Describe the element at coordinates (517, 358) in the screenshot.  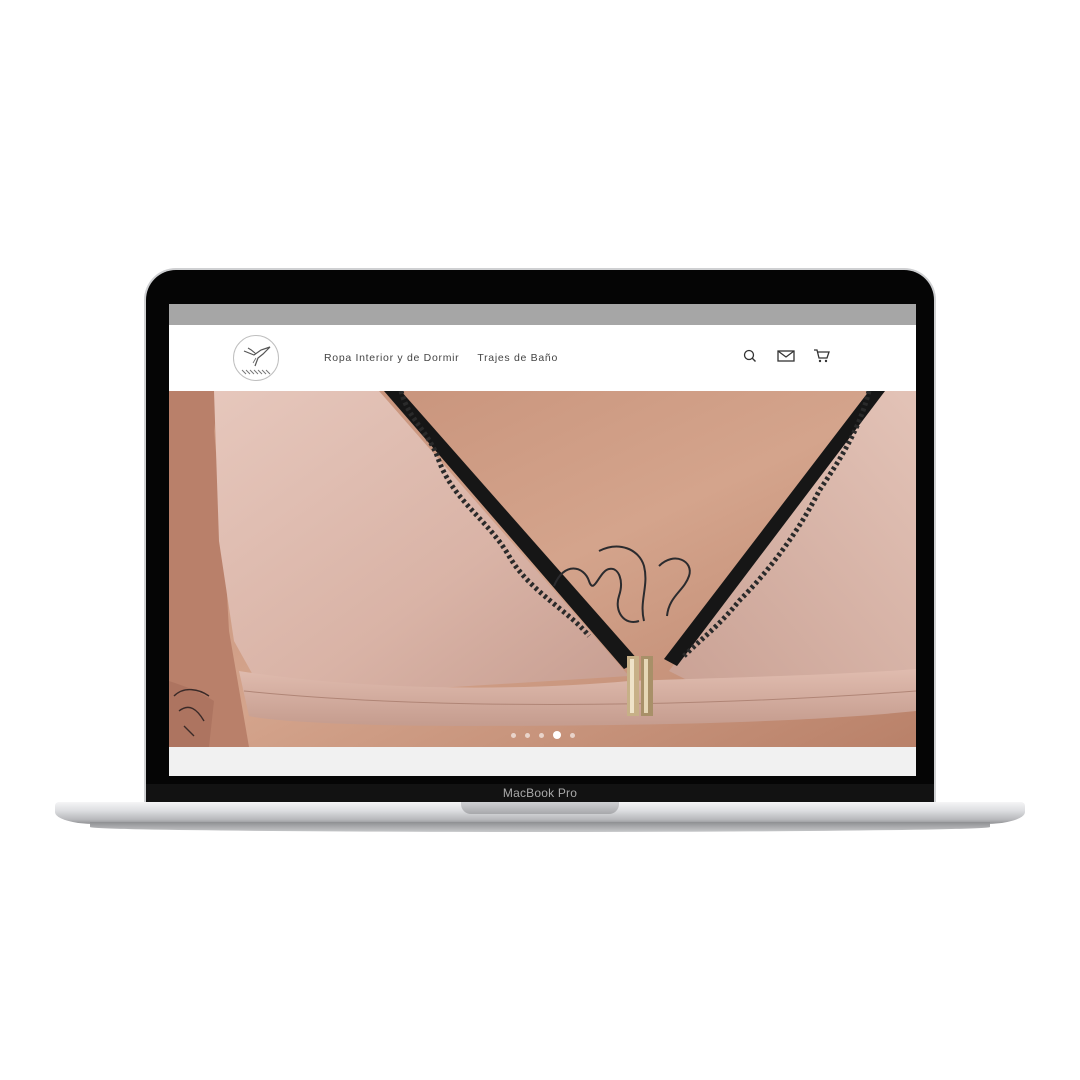
I see `nav-item-trajes-de-bano: Trajes de Baño` at that location.